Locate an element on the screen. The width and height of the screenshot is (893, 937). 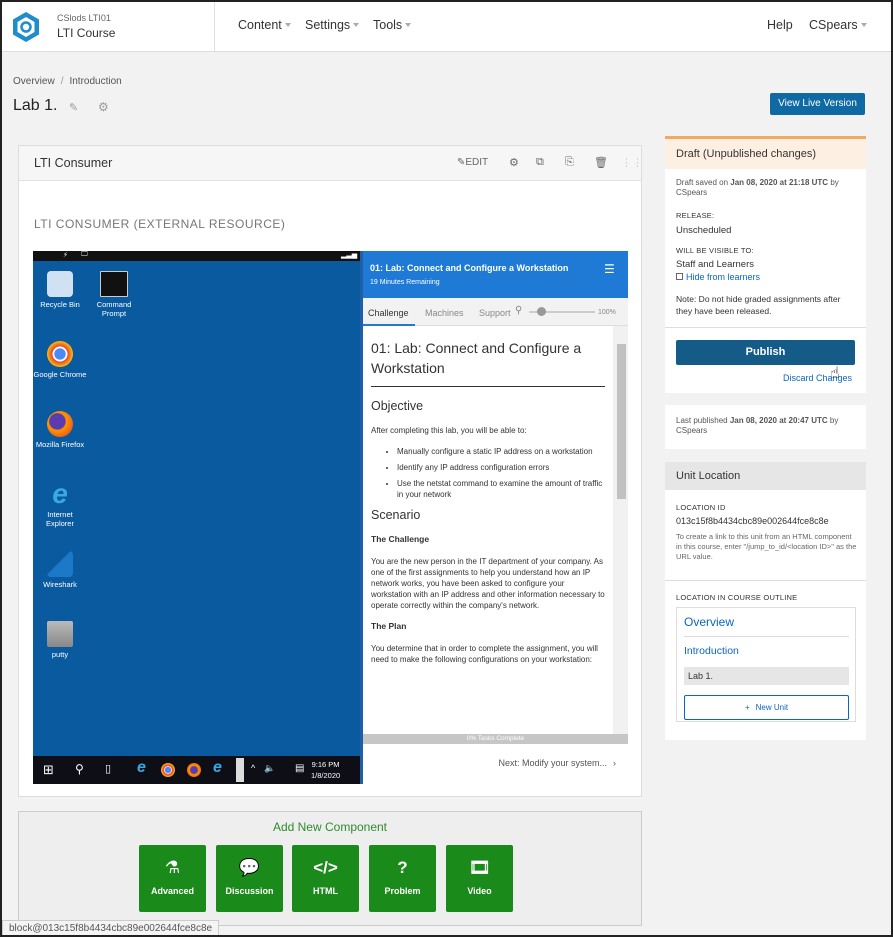
add-discussion-button: 💬 Discussion is located at coordinates (249, 878).